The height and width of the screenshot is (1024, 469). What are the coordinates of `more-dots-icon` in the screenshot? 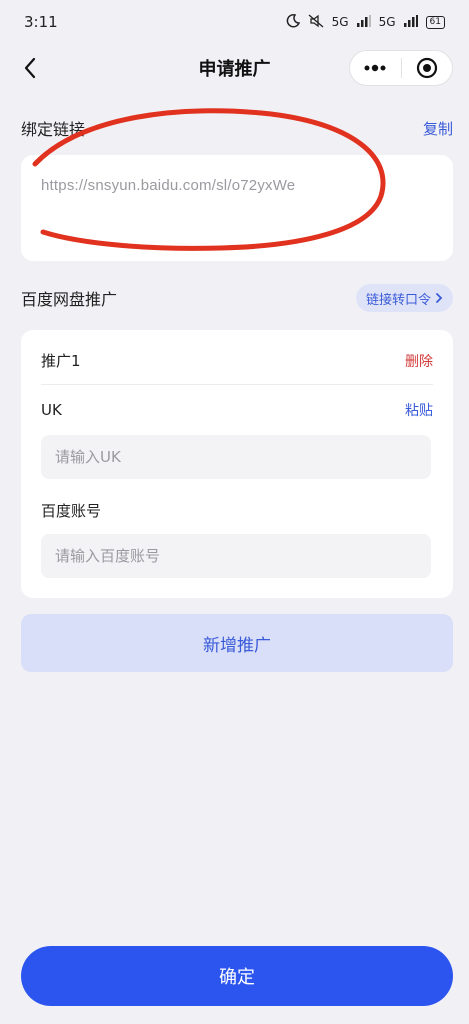 It's located at (375, 68).